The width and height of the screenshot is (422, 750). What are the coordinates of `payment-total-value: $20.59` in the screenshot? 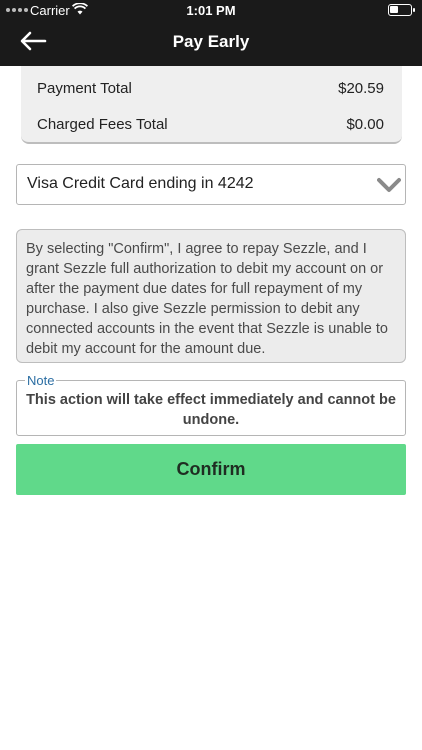 It's located at (361, 88).